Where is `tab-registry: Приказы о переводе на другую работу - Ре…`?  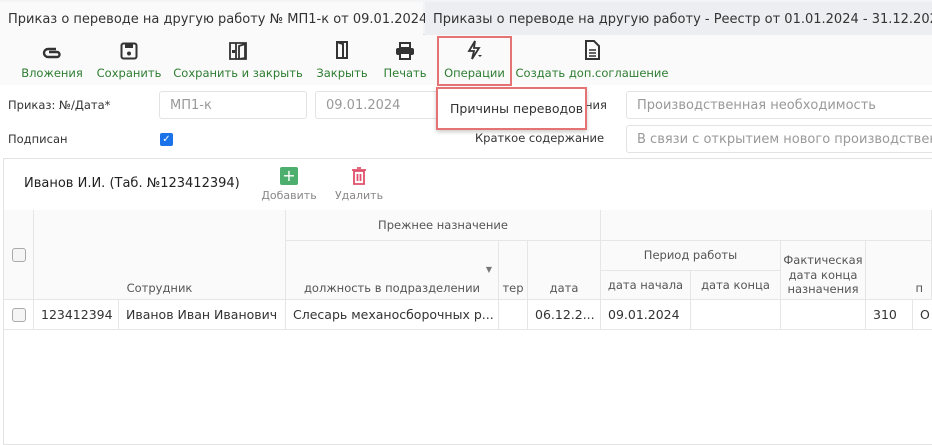
tab-registry: Приказы о переводе на другую работу - Ре… is located at coordinates (678, 19).